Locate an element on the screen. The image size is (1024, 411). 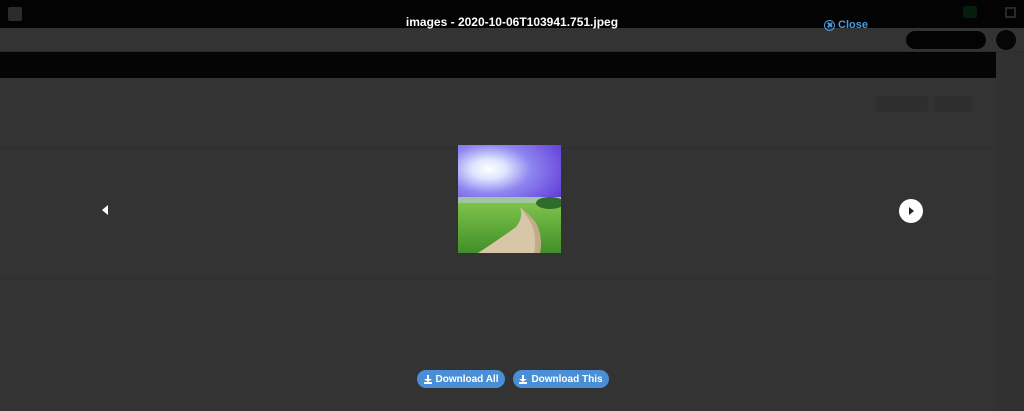
previous-image-button is located at coordinates (105, 210).